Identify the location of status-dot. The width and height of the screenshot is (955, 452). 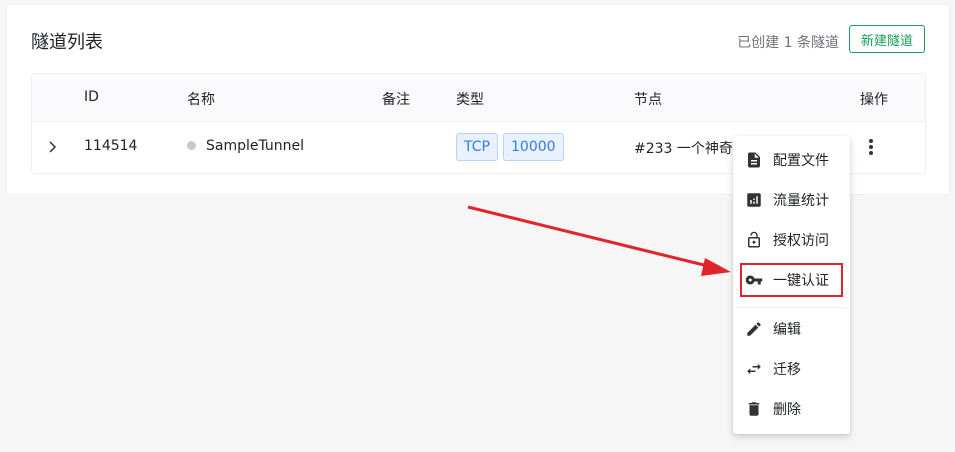
(191, 145).